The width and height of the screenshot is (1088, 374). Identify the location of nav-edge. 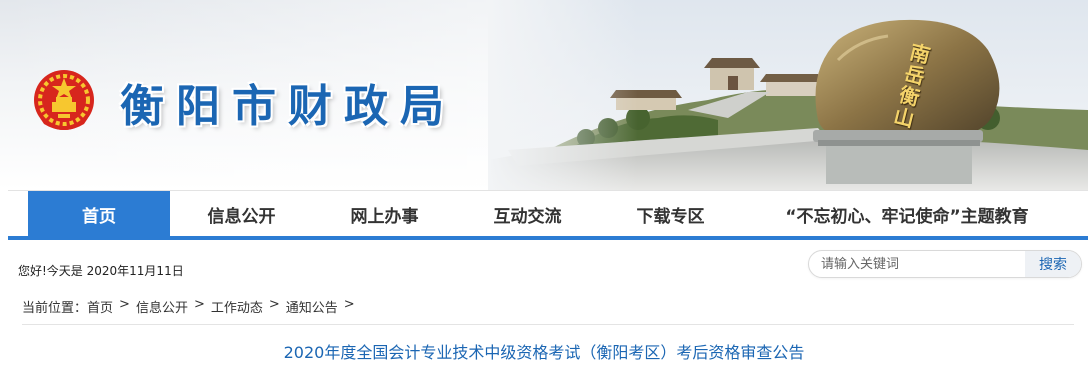
(4, 215).